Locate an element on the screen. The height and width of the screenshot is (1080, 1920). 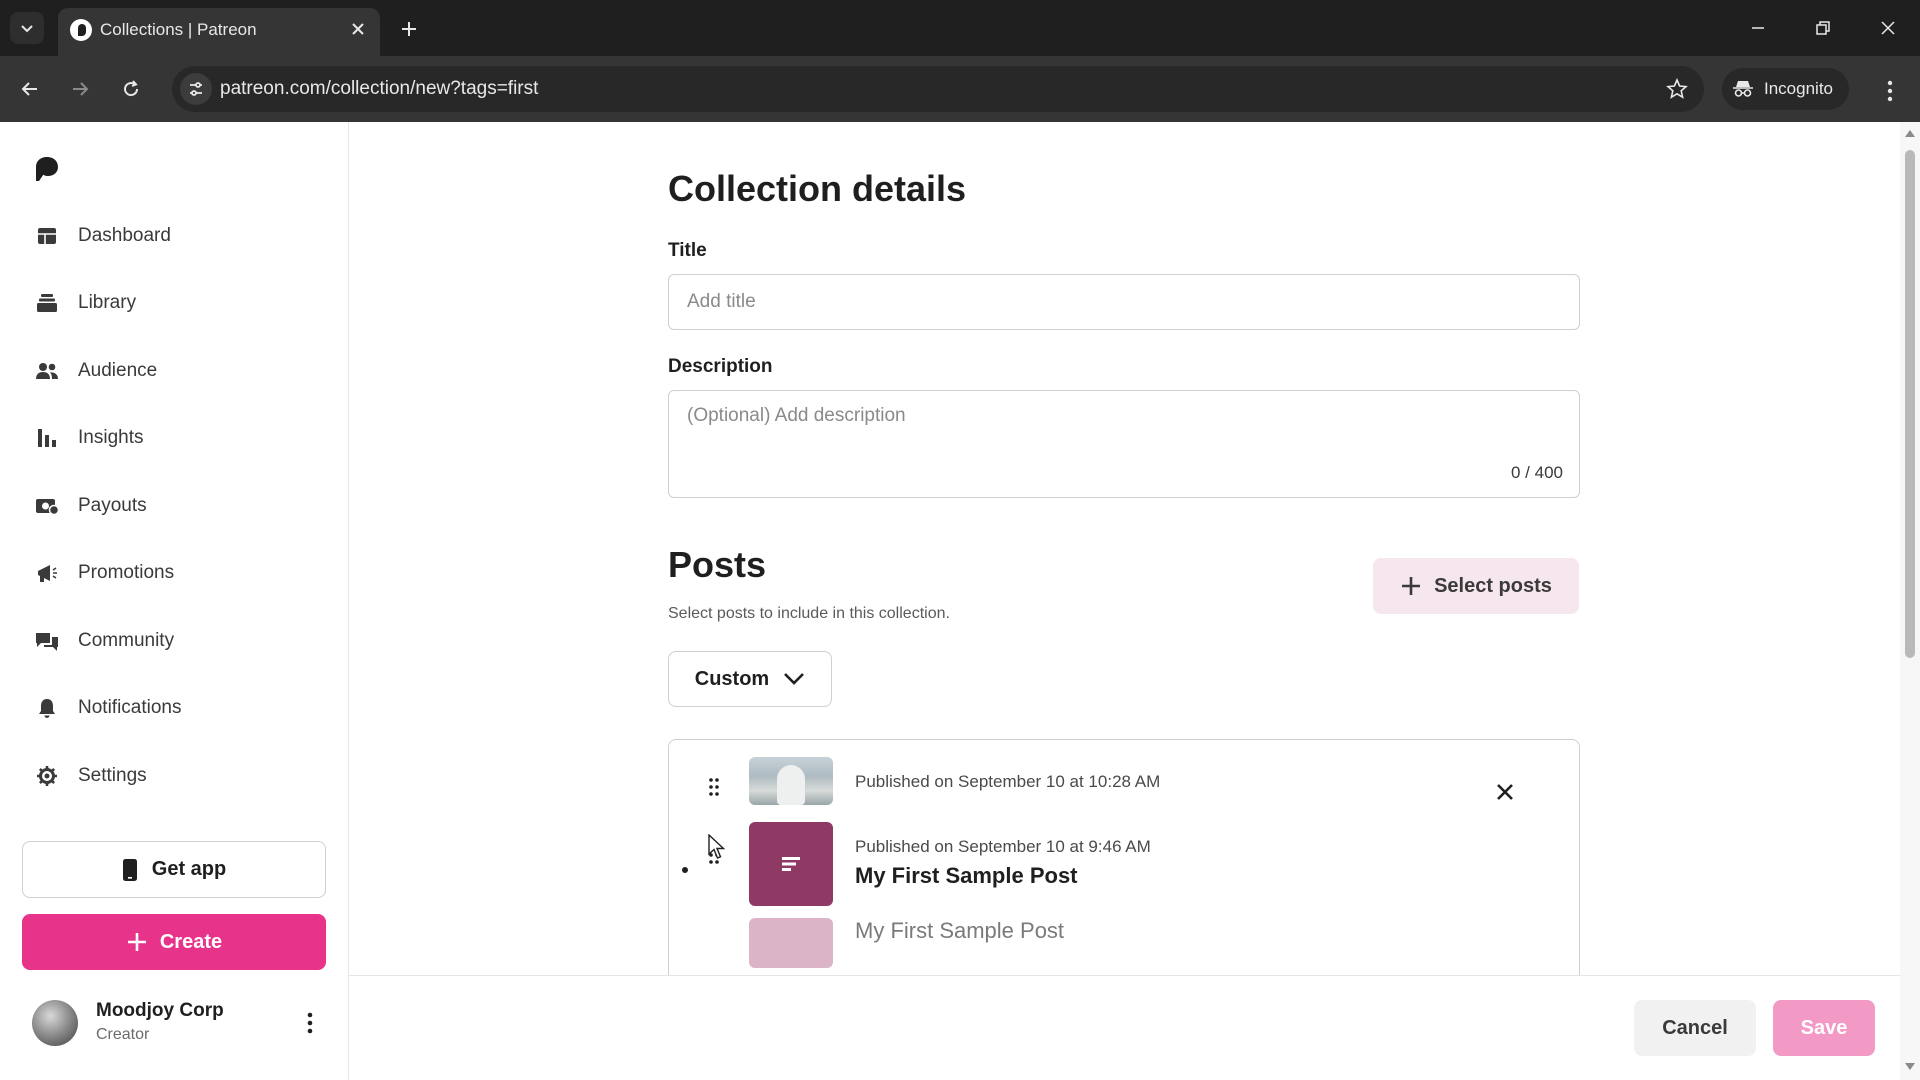
select-posts-label: Select posts is located at coordinates (1493, 585).